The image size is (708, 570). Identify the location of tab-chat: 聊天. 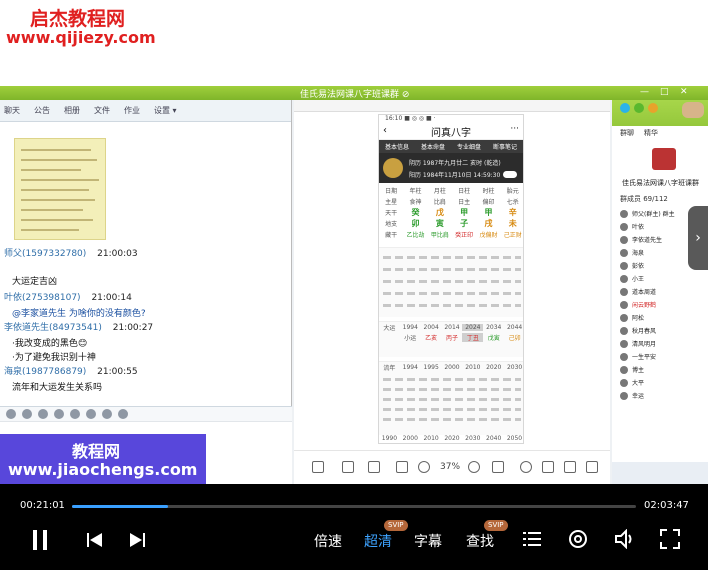
(12, 110).